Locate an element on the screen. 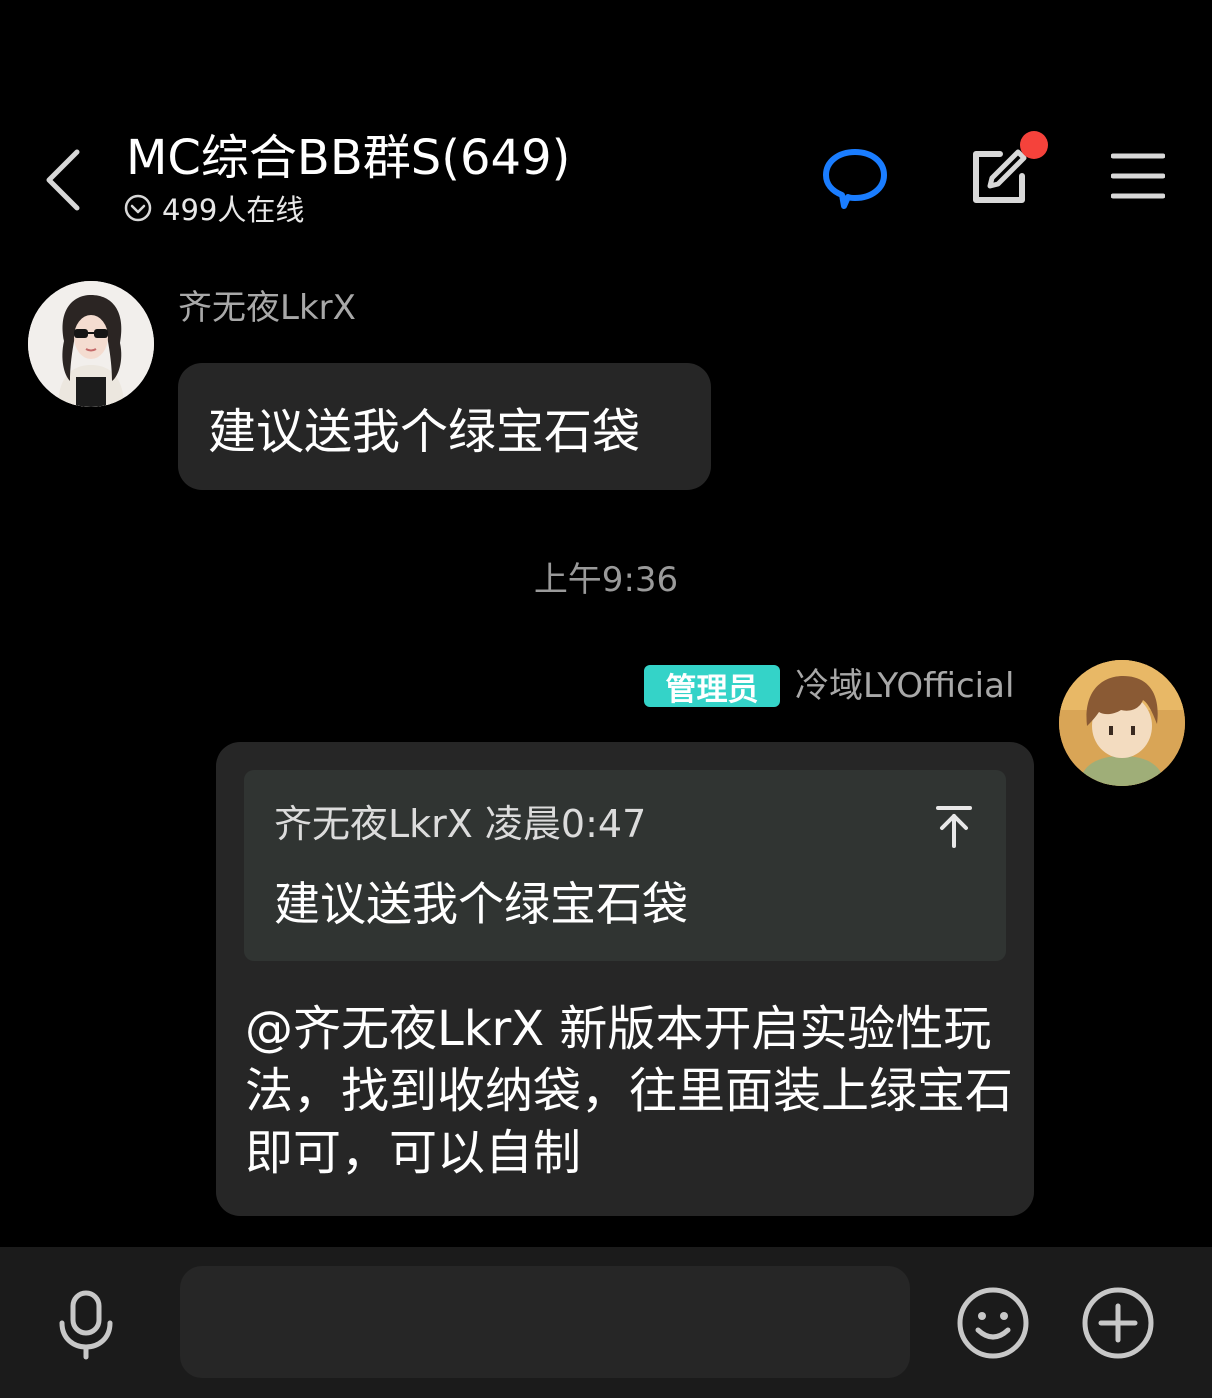 The height and width of the screenshot is (1398, 1212). chevron-left-icon is located at coordinates (63, 180).